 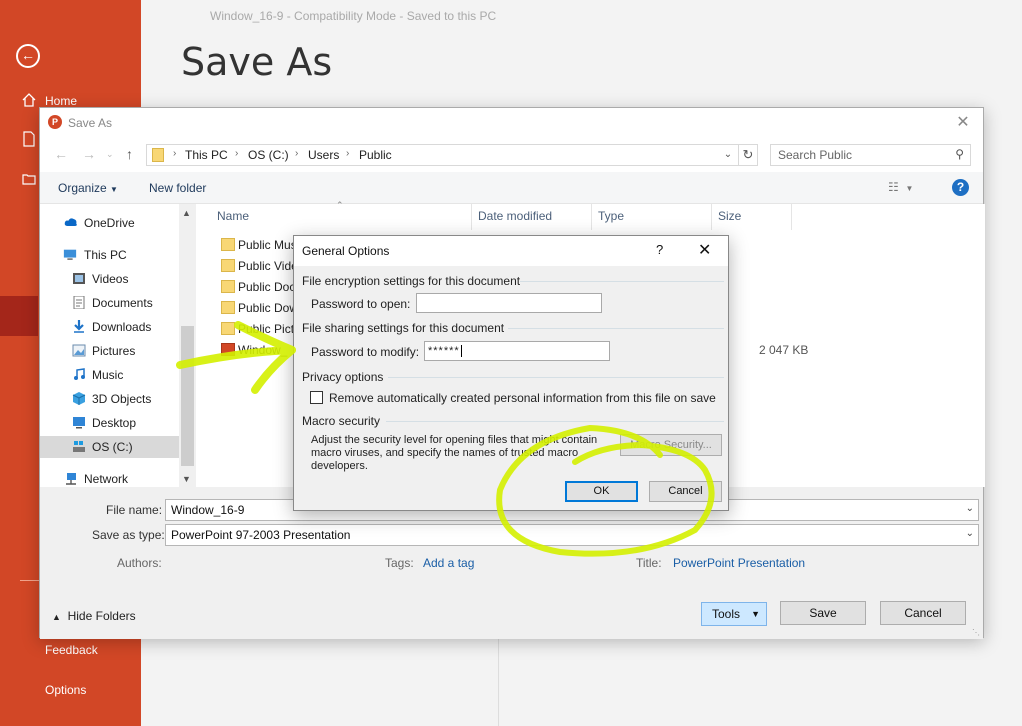 What do you see at coordinates (343, 377) in the screenshot?
I see `privacy-heading: Privacy options` at bounding box center [343, 377].